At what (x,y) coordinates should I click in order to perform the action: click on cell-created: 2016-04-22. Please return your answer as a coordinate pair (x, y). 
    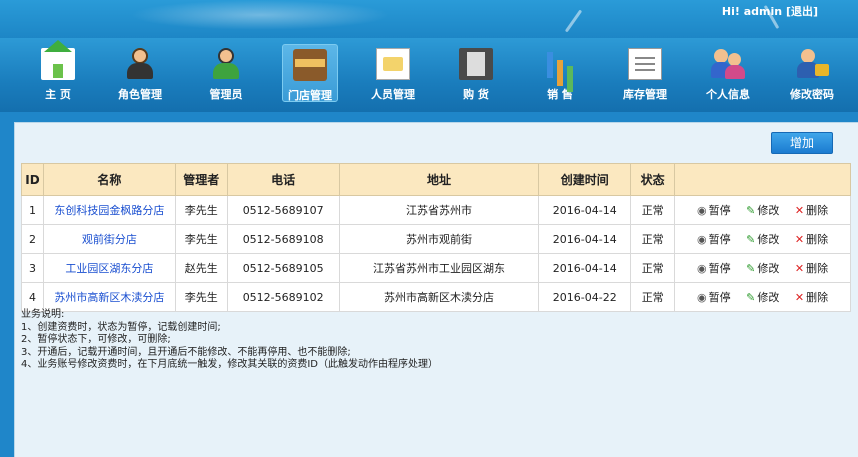
    Looking at the image, I should click on (585, 297).